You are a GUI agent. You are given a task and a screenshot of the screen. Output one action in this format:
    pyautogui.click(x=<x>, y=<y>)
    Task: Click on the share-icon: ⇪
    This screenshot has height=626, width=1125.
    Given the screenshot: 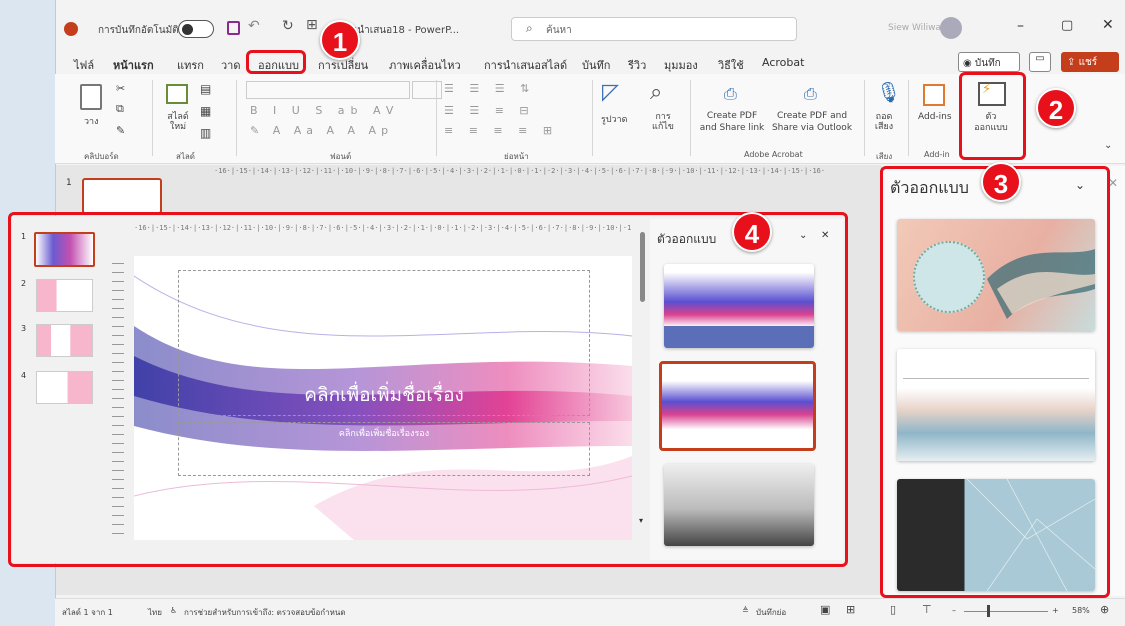 What is the action you would take?
    pyautogui.click(x=1073, y=62)
    